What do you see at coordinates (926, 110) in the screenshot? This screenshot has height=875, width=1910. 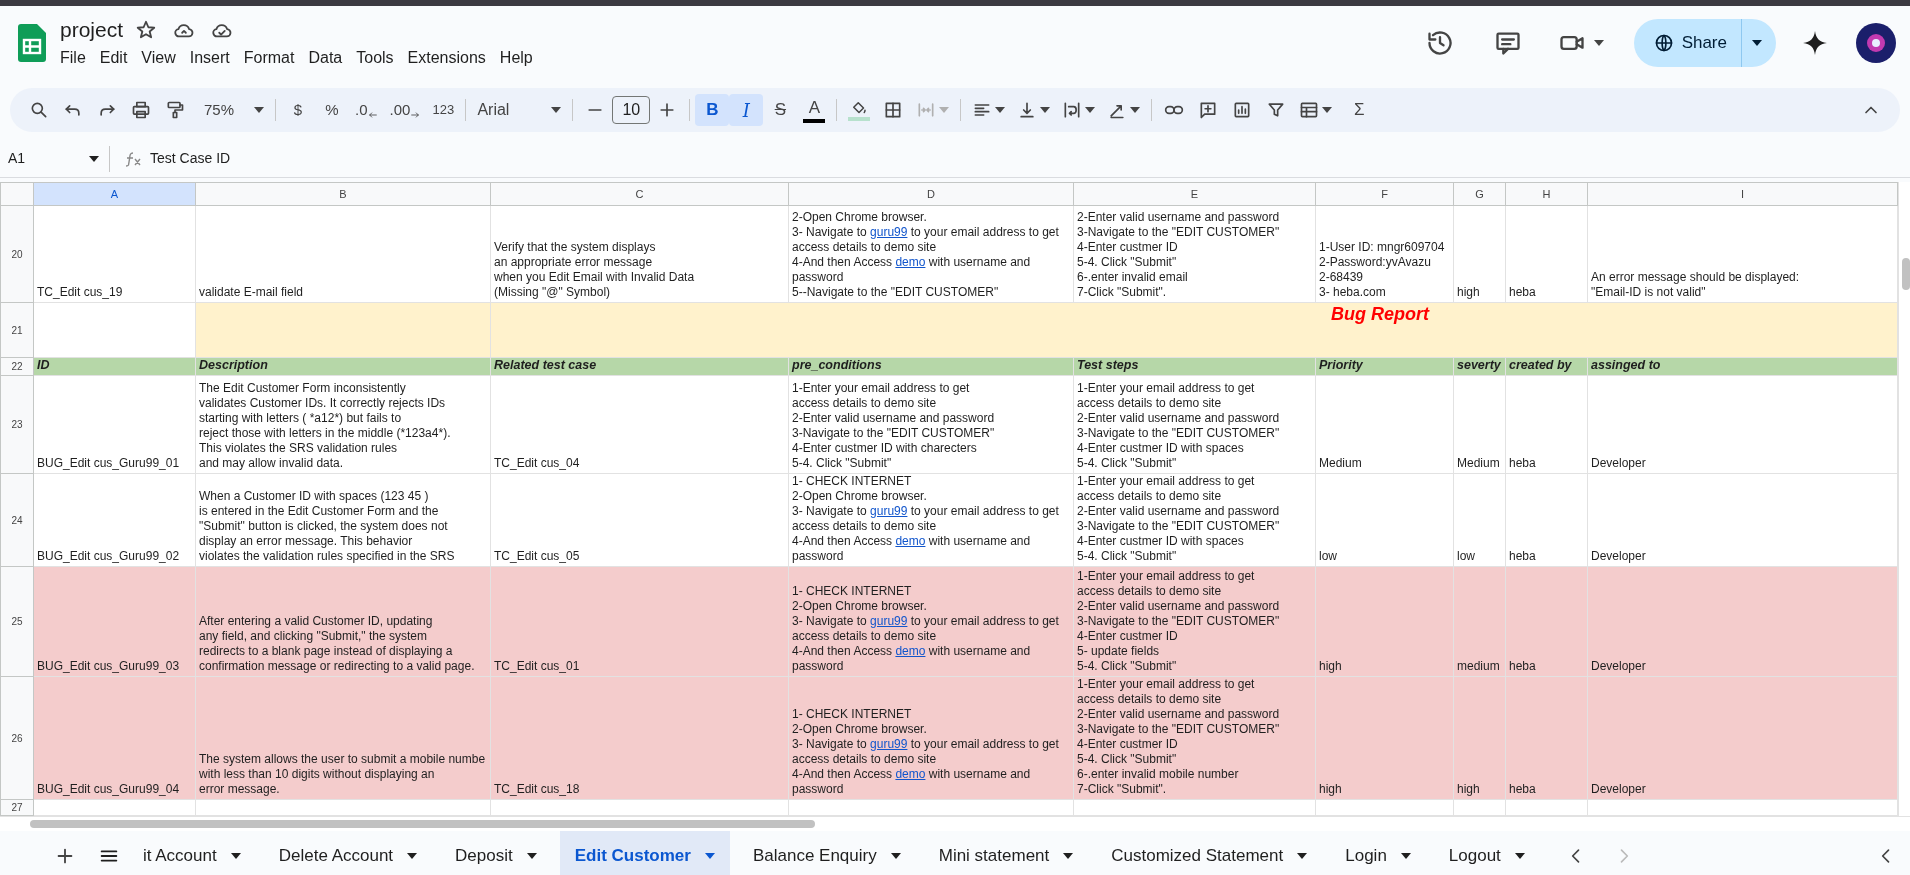 I see `merge-icon` at bounding box center [926, 110].